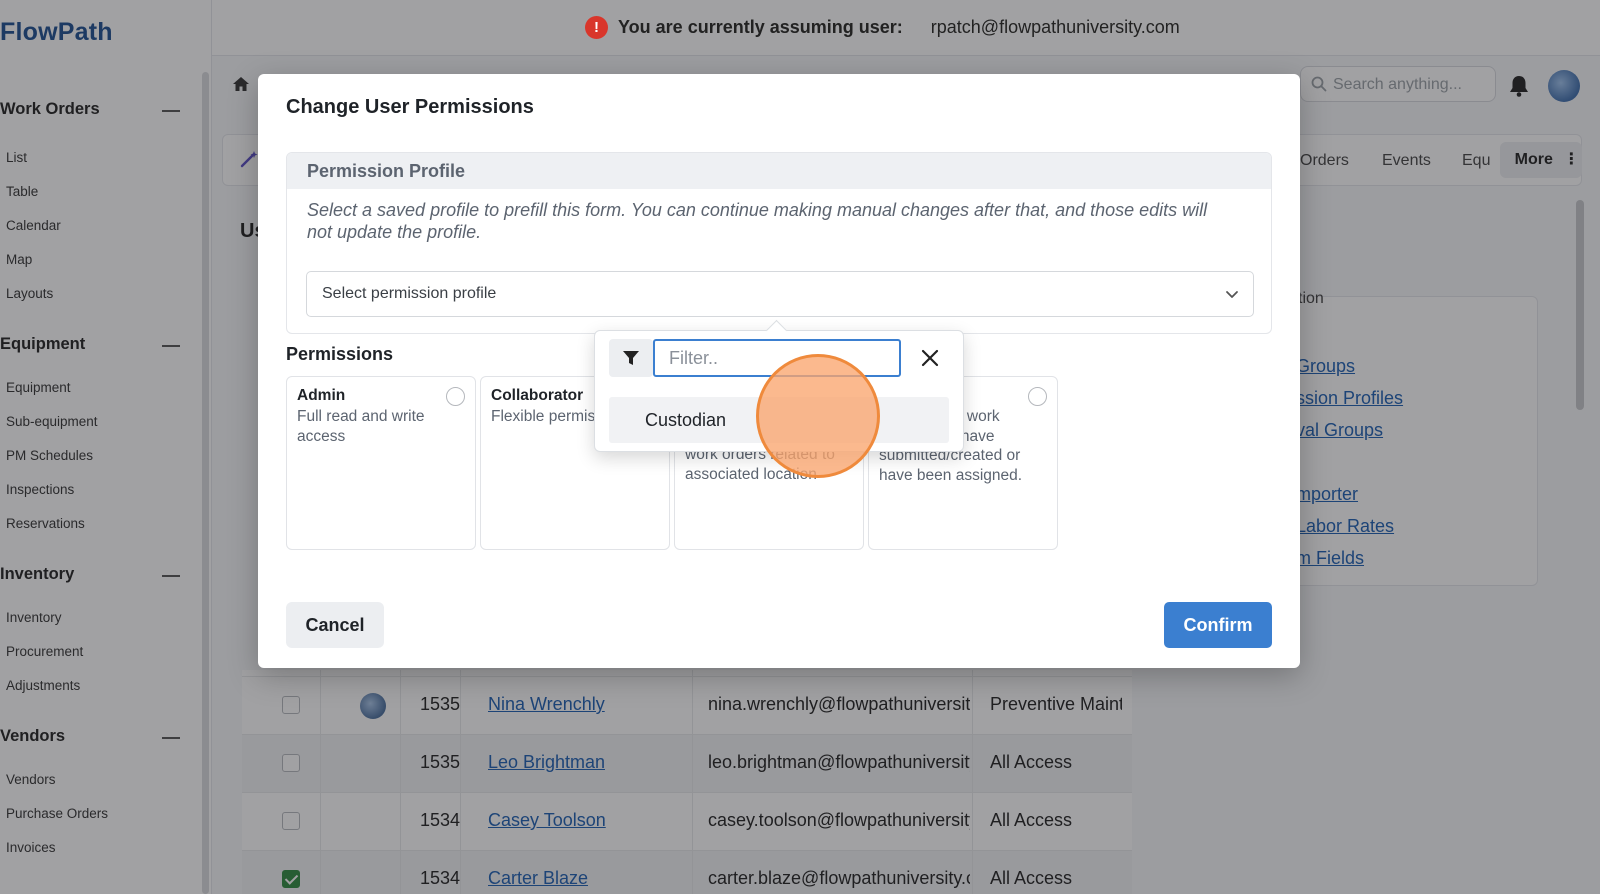  I want to click on permission-card-title: Collaborator, so click(537, 395).